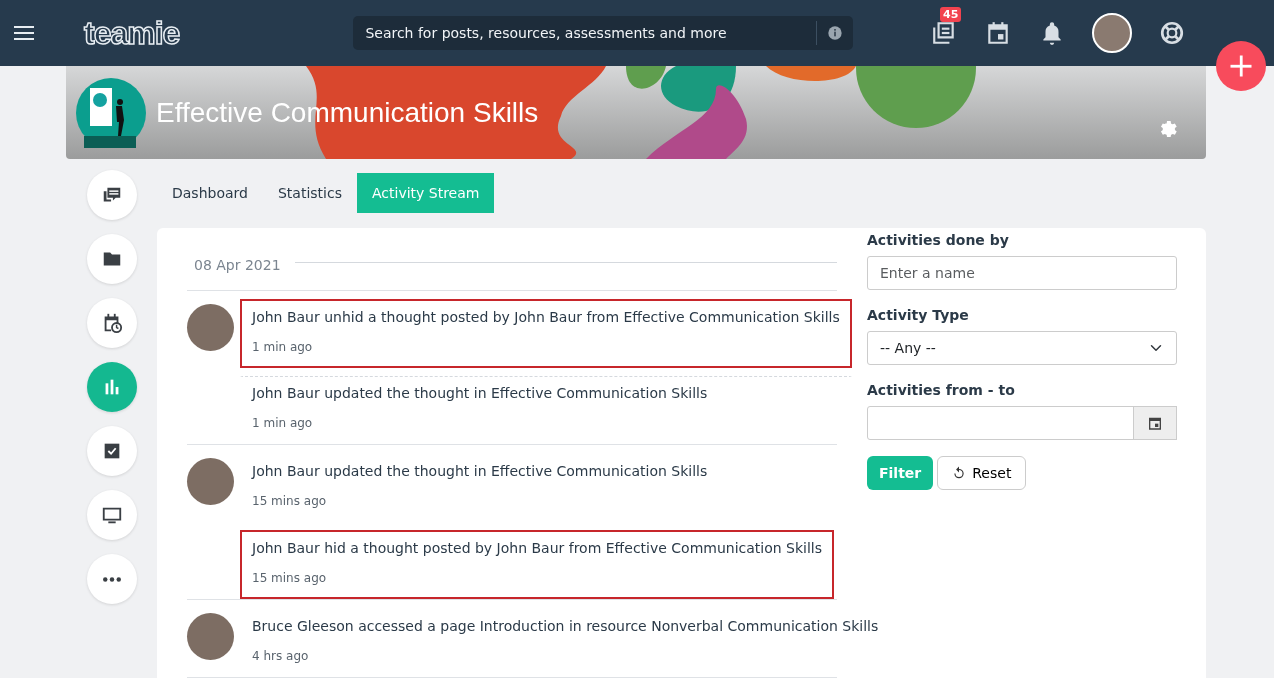  Describe the element at coordinates (1112, 33) in the screenshot. I see `user-avatar` at that location.